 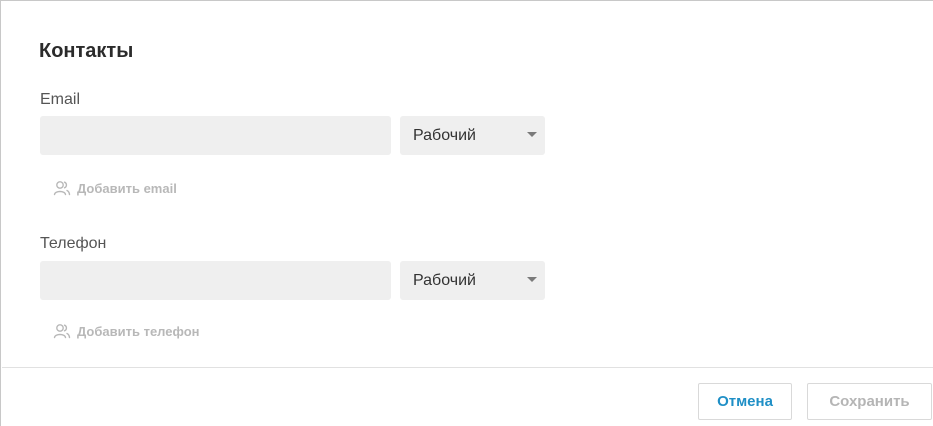 I want to click on email-input, so click(x=215, y=135).